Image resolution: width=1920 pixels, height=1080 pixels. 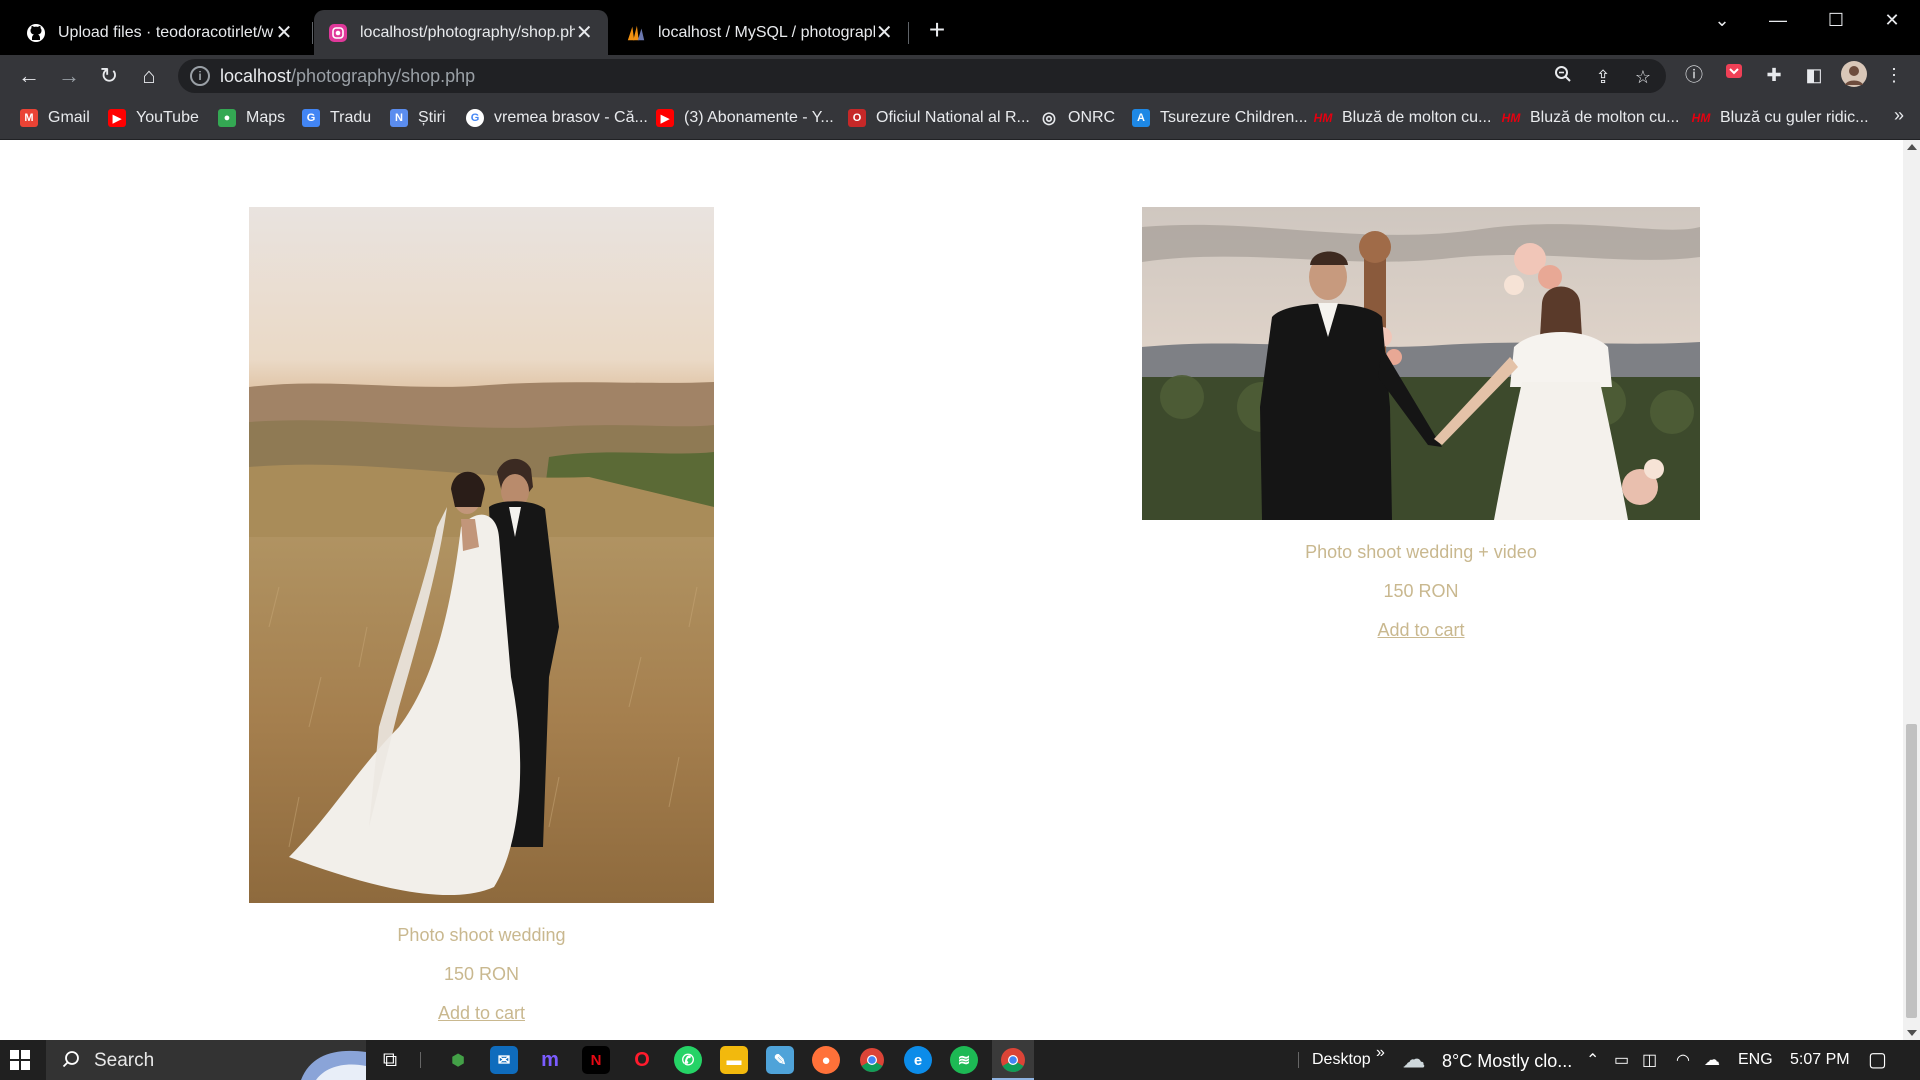 What do you see at coordinates (251, 118) in the screenshot?
I see `bookmark-item: ● Maps` at bounding box center [251, 118].